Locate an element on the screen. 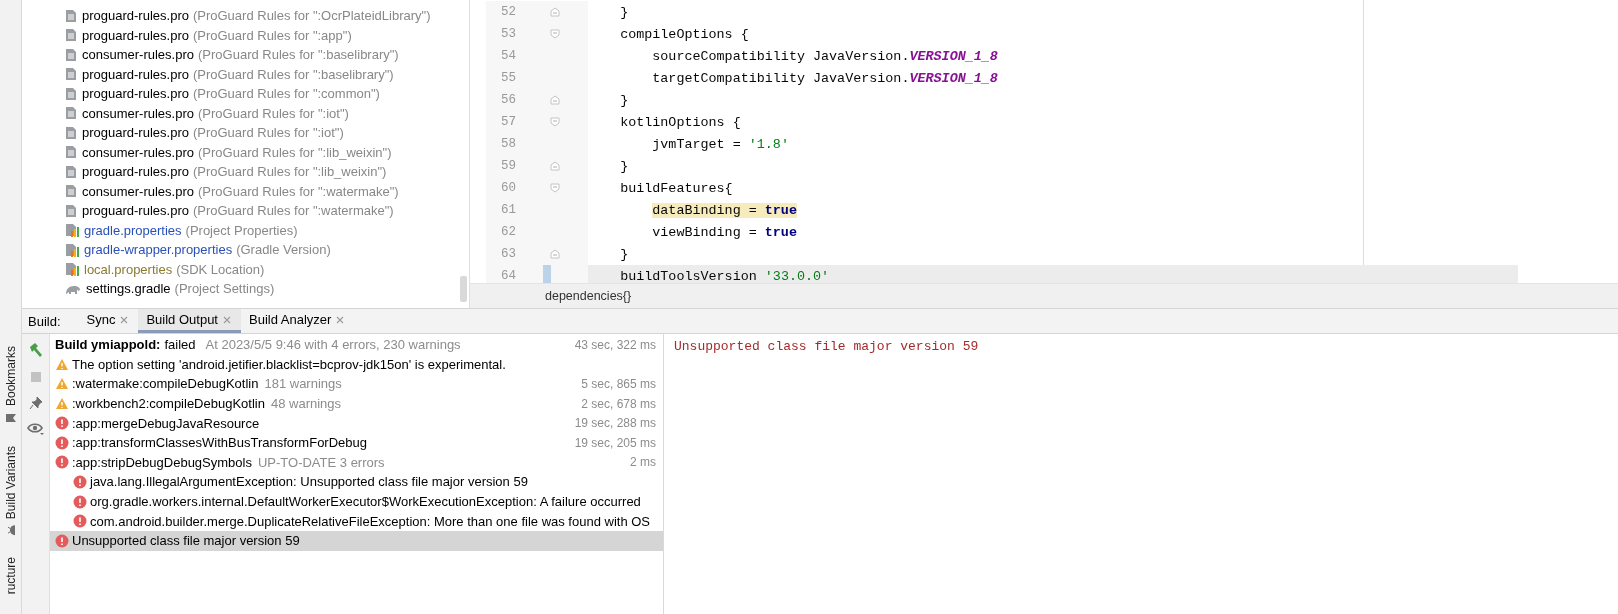  line-number: 52 is located at coordinates (508, 12).